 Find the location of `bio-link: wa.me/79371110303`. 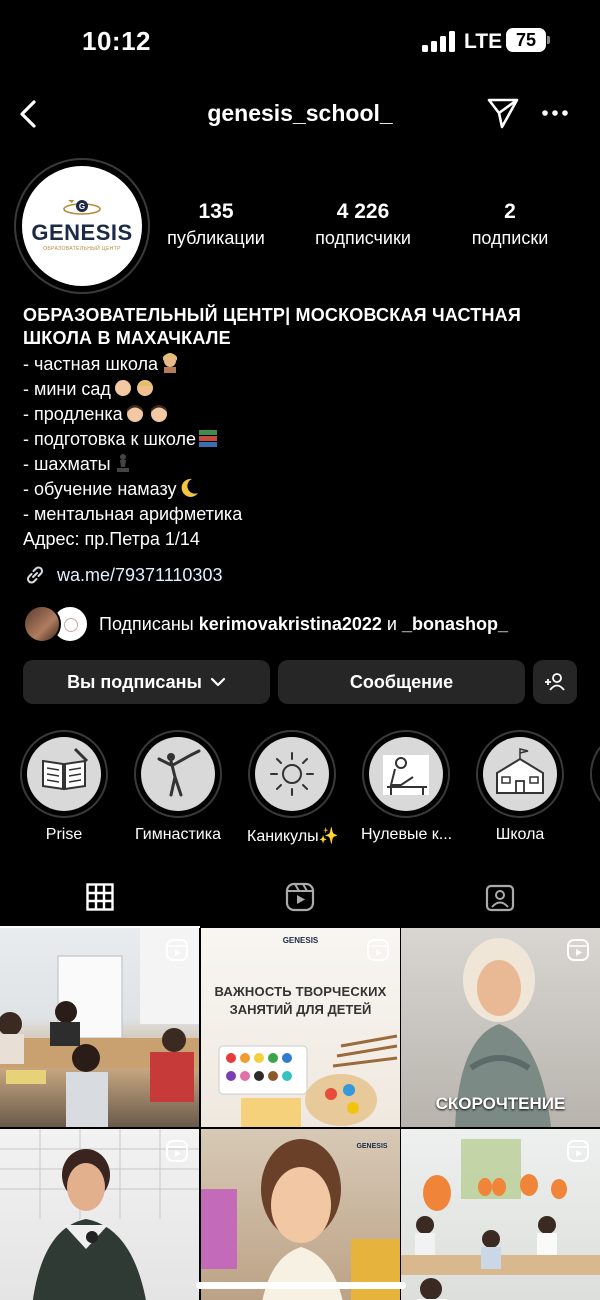

bio-link: wa.me/79371110303 is located at coordinates (122, 575).